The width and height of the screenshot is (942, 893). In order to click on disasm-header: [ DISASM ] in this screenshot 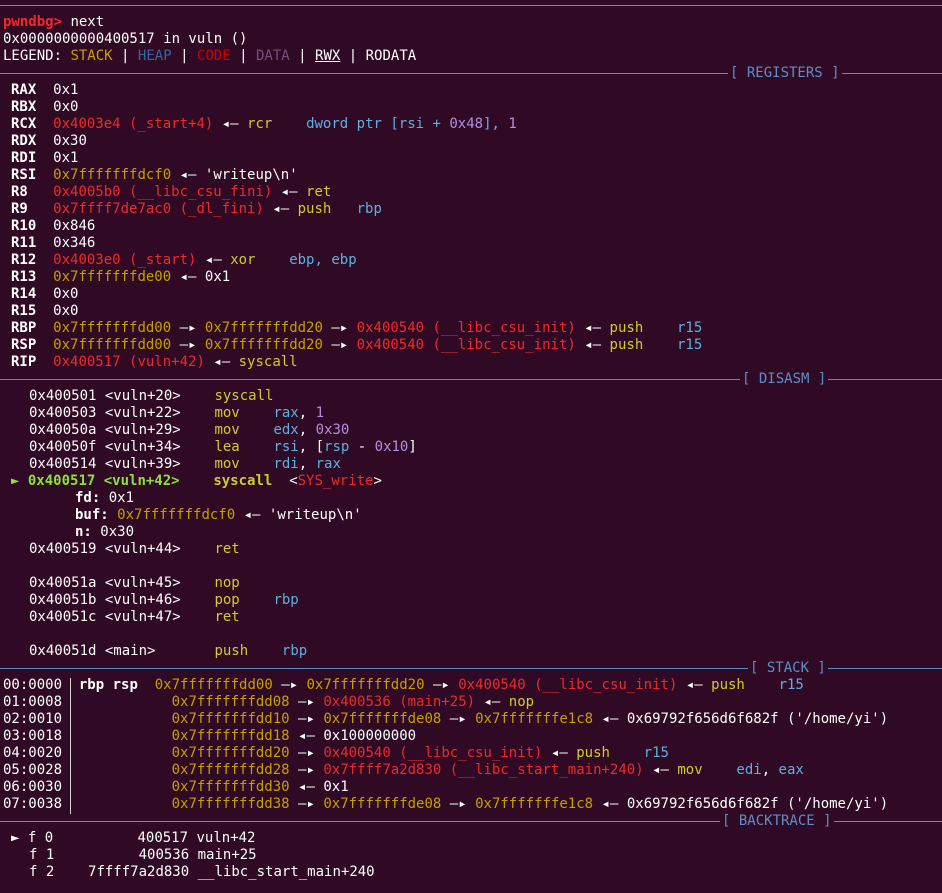, I will do `click(784, 379)`.